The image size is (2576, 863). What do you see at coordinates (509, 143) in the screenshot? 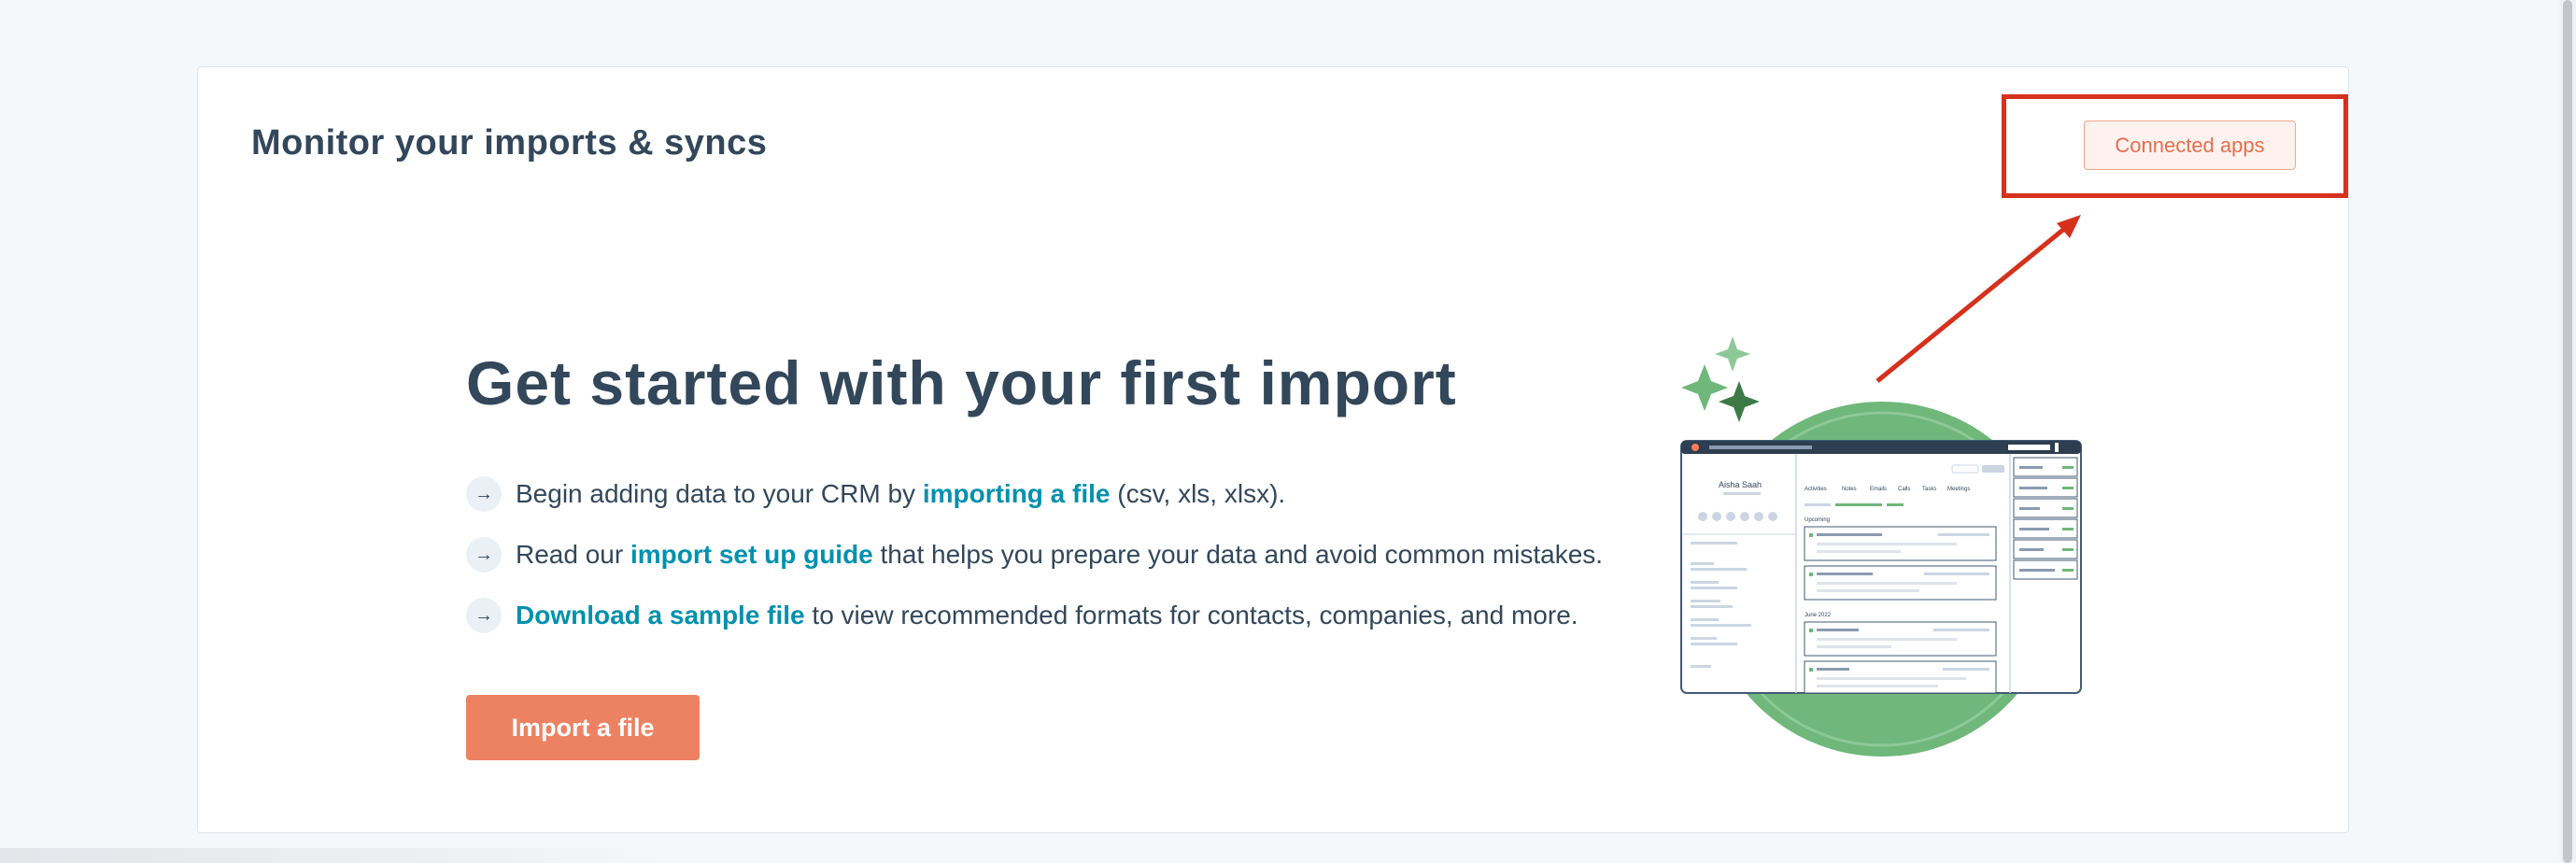
I see `page-title: Monitor your imports & syncs` at bounding box center [509, 143].